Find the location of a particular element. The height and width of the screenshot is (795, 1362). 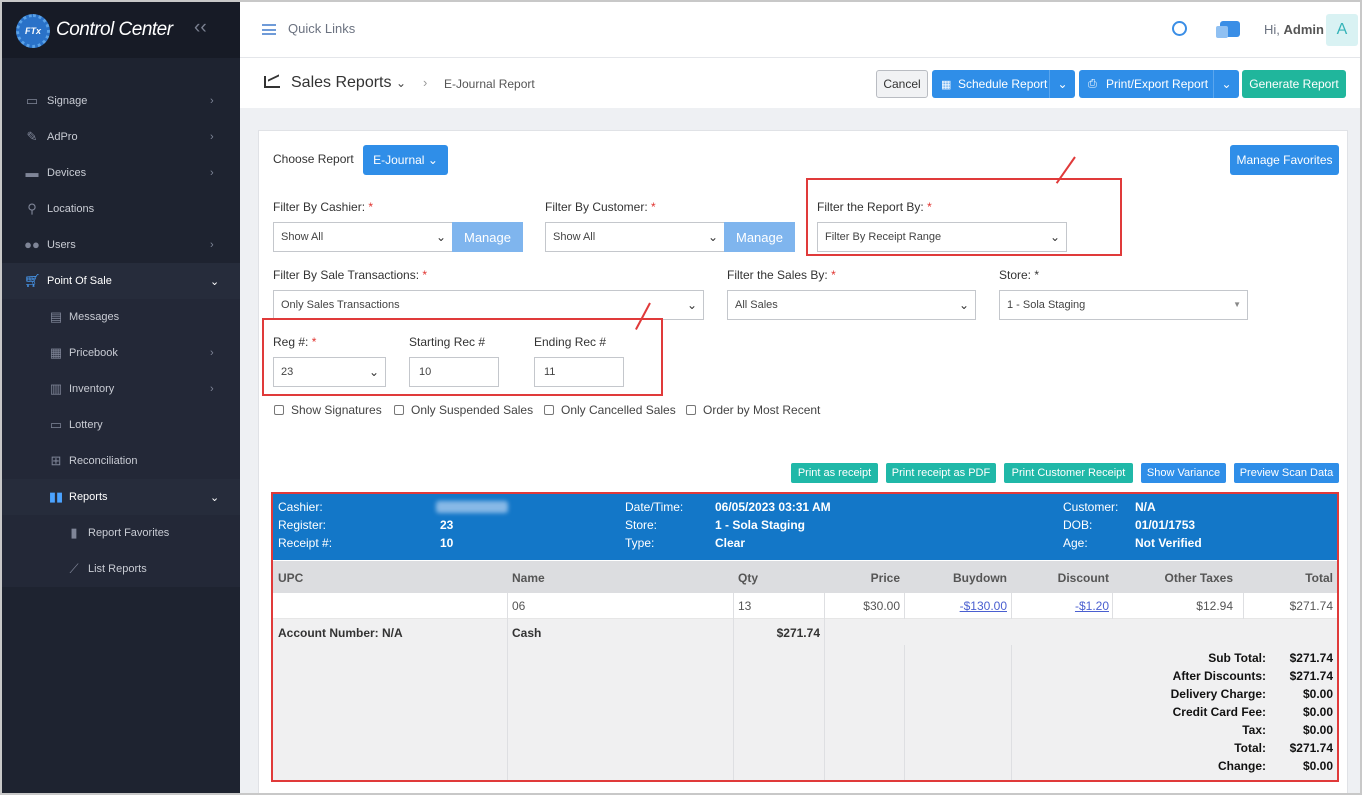

print-export-button: ⎙ Print/Export Report ⌄ is located at coordinates (1159, 84).